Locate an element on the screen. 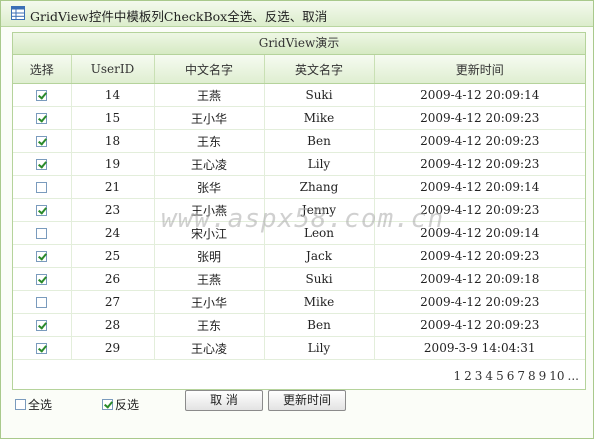  select-all-control: 全选 is located at coordinates (33, 404).